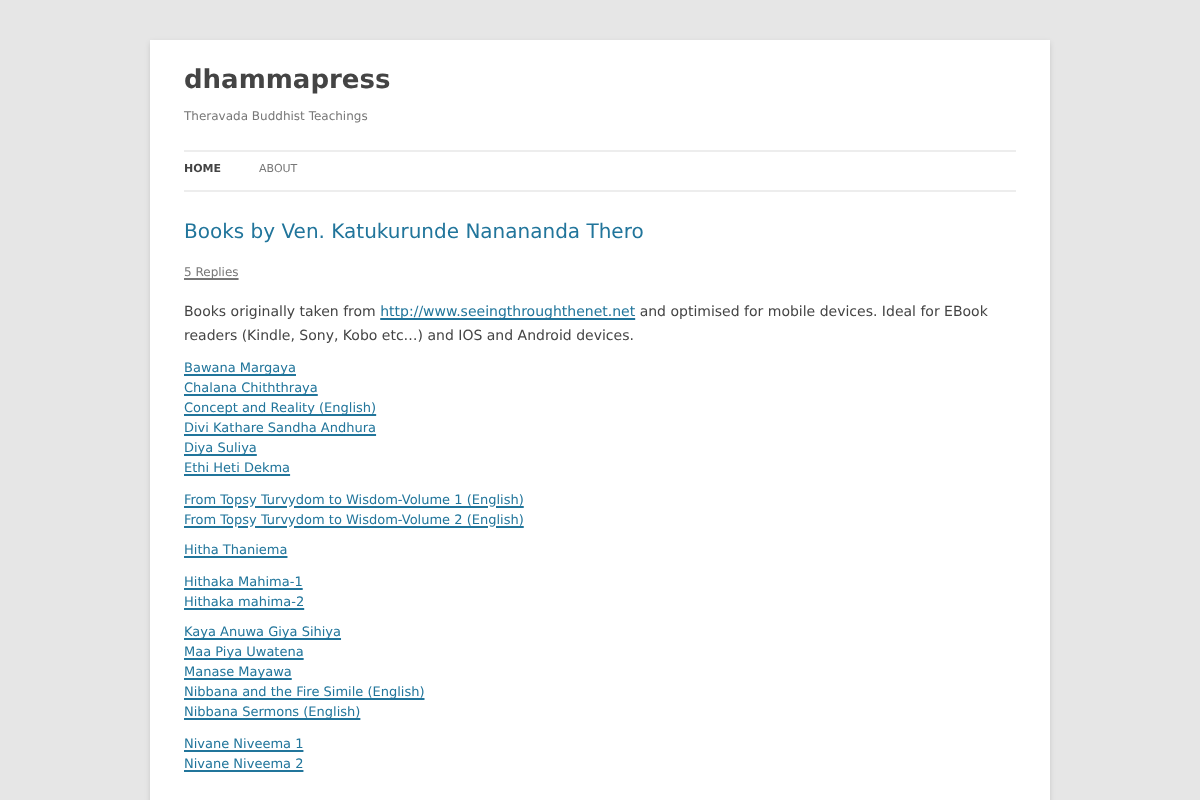  What do you see at coordinates (600, 234) in the screenshot?
I see `post-title: Books by Ven. Katukurunde Nanananda Thero` at bounding box center [600, 234].